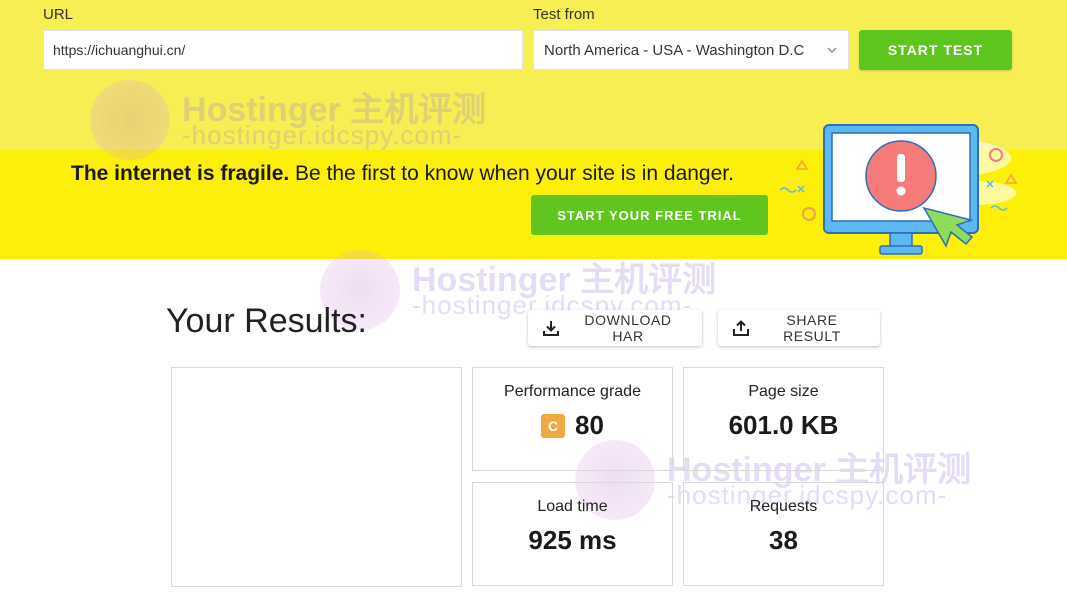  I want to click on requests-card: Requests 38, so click(783, 534).